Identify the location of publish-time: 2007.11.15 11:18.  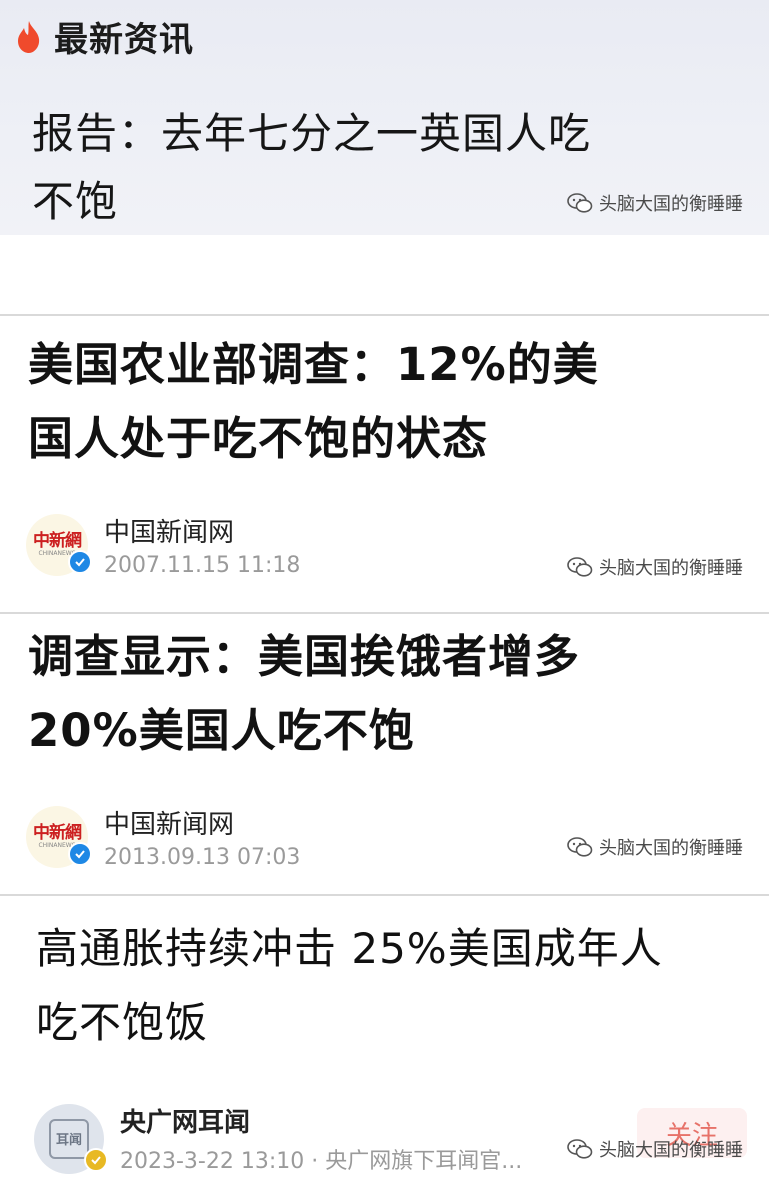
(202, 565).